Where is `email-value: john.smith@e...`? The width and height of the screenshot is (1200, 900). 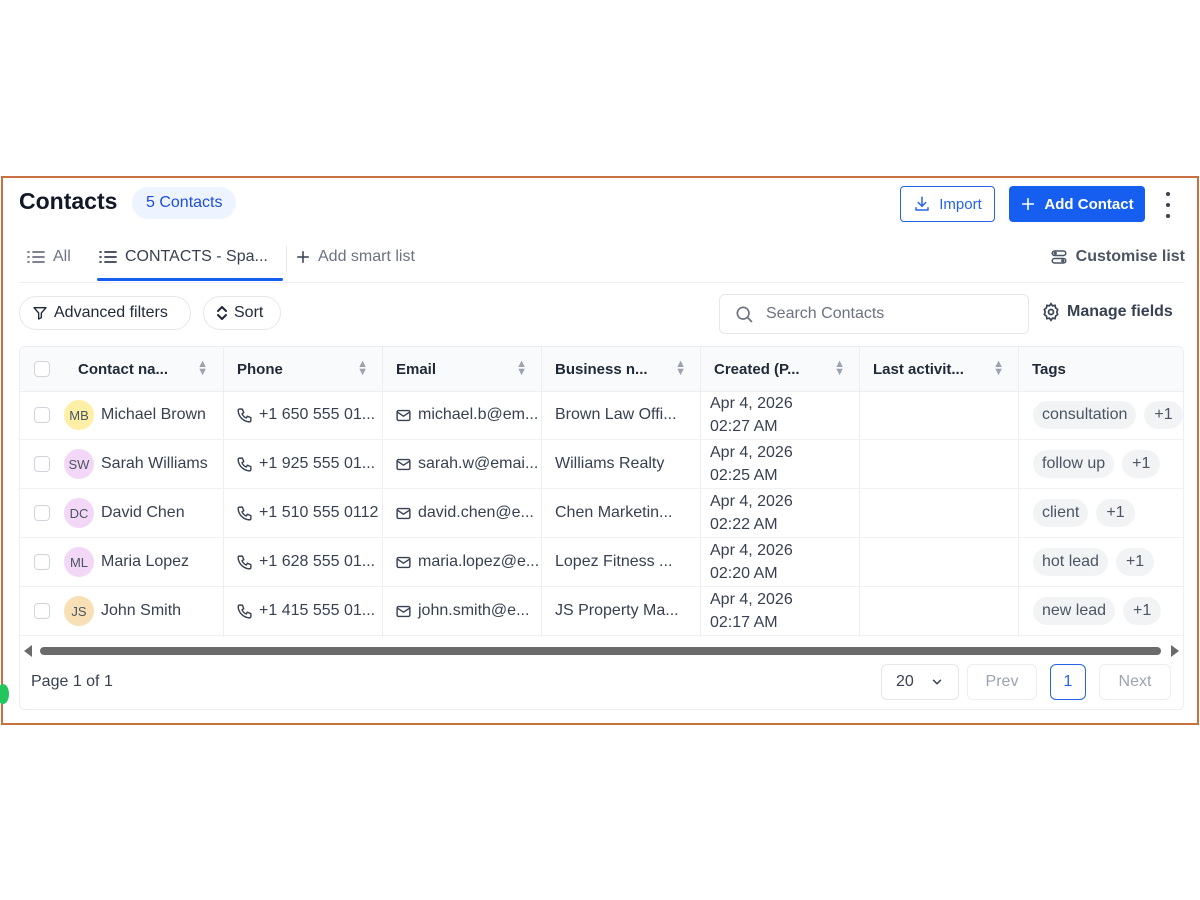
email-value: john.smith@e... is located at coordinates (473, 611).